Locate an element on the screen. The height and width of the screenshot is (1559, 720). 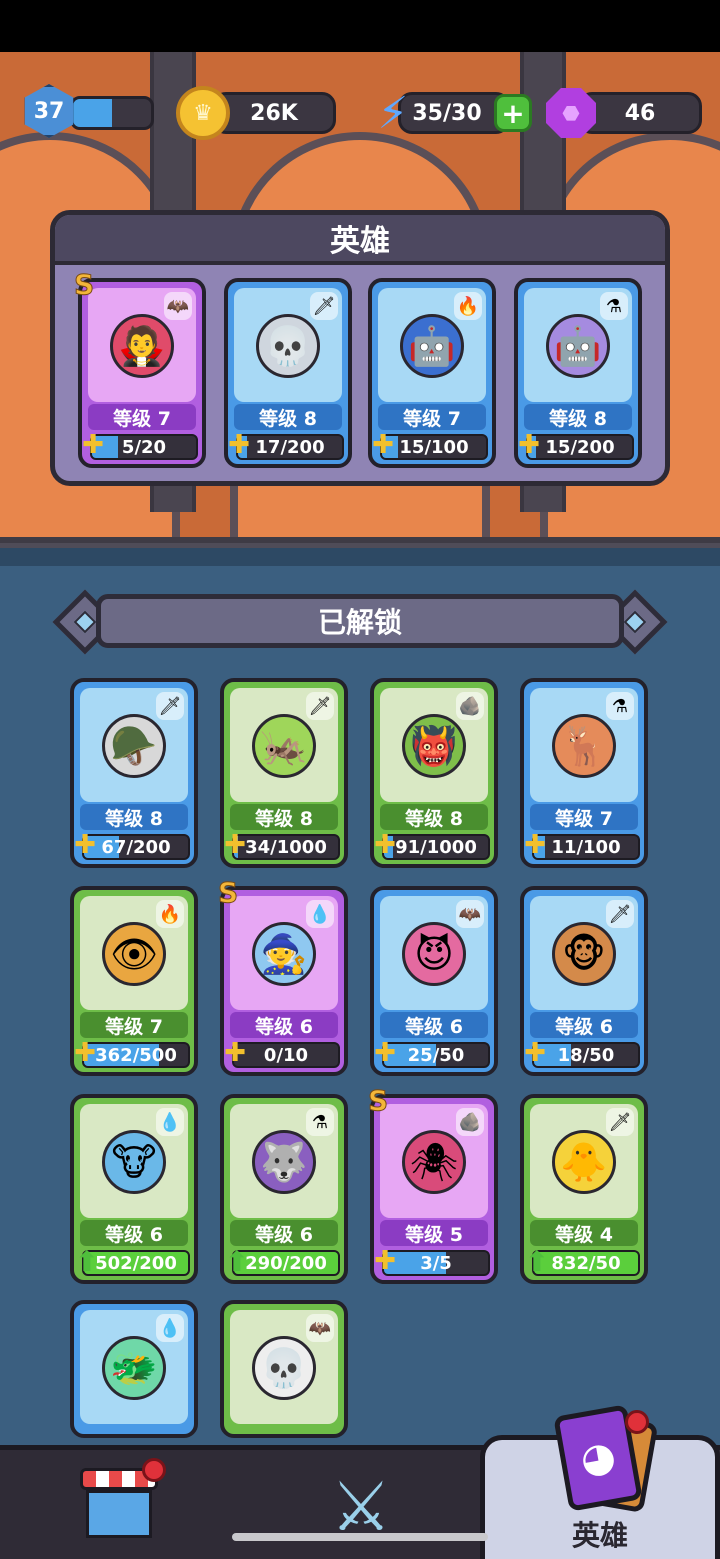
unlocked-banner: 已解锁 is located at coordinates (360, 621).